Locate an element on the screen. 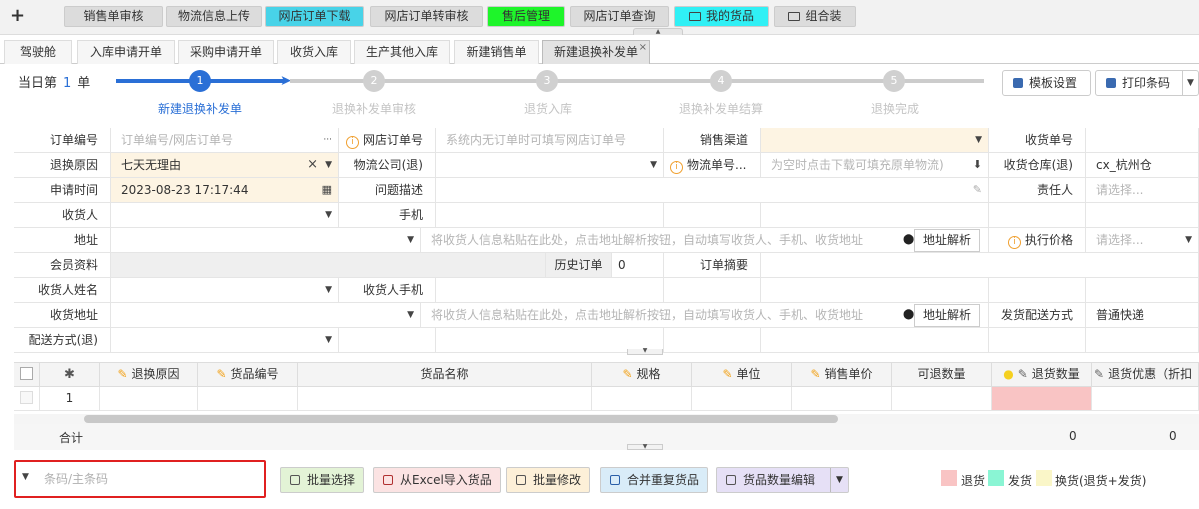 The width and height of the screenshot is (1199, 509). top-tab-shop-order-query: 网店订单查询 is located at coordinates (619, 16).